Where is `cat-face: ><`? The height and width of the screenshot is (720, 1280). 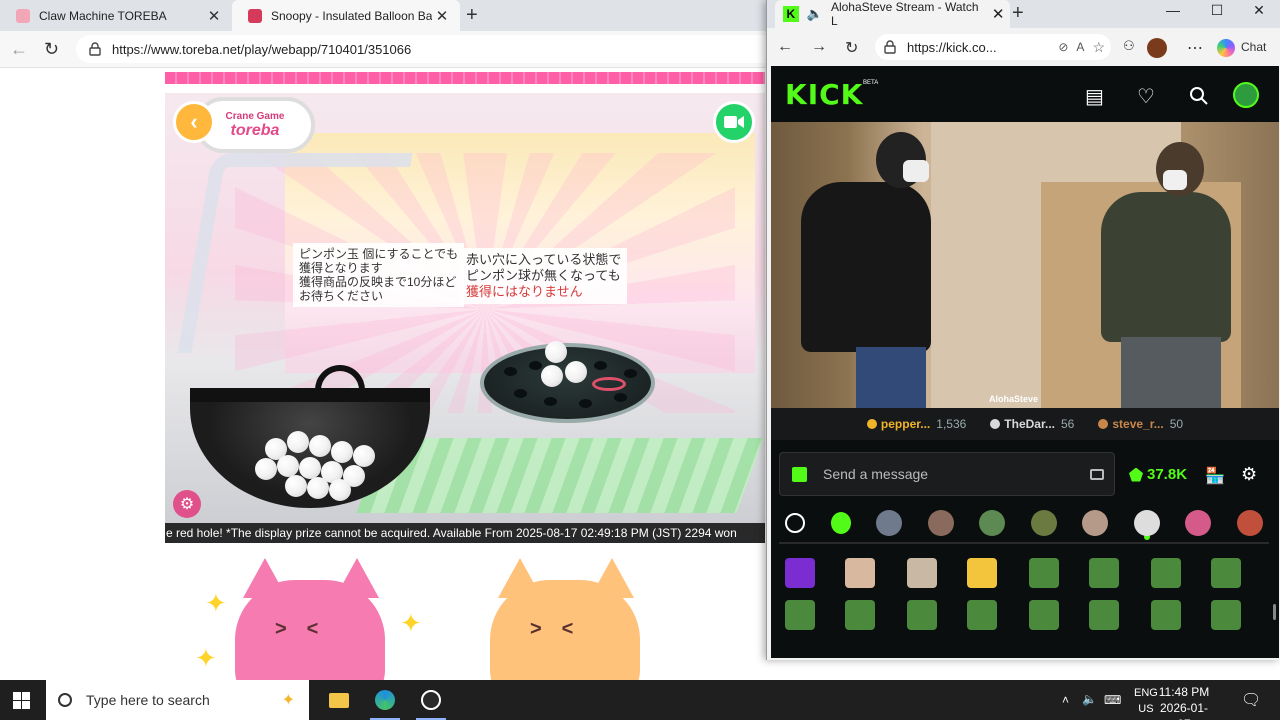 cat-face: >< is located at coordinates (562, 629).